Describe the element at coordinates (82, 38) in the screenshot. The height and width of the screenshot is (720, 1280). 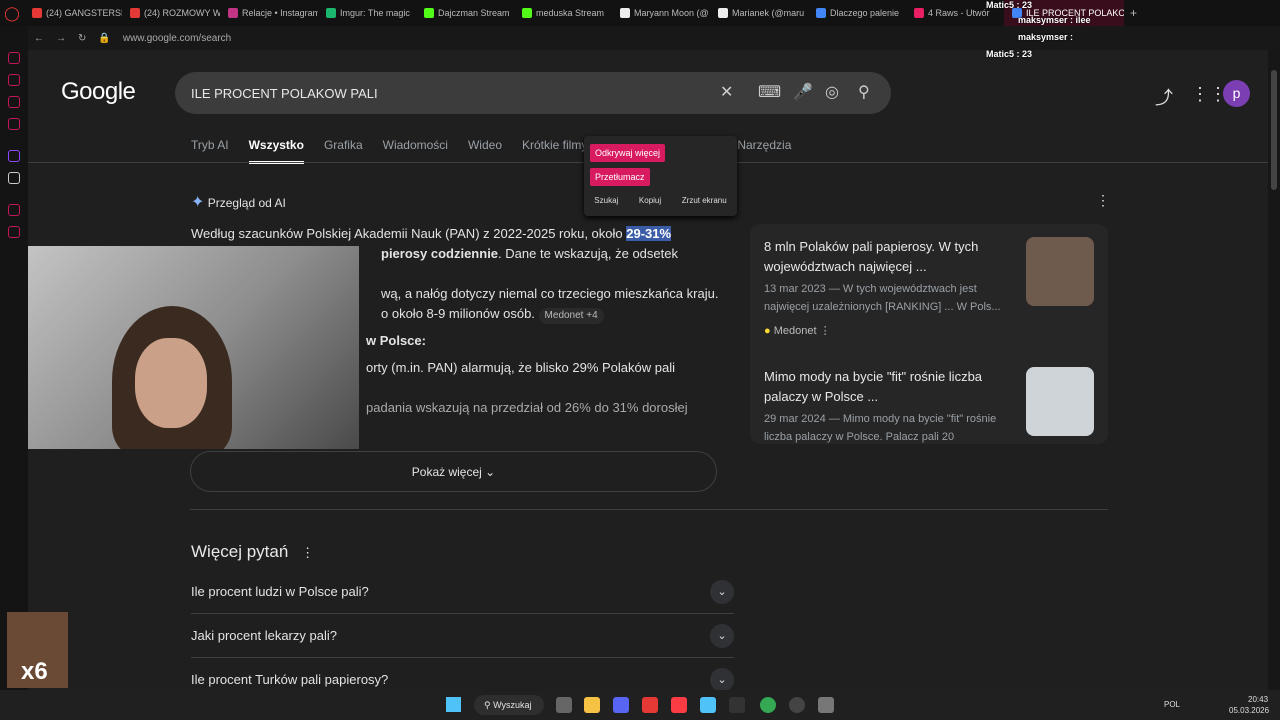
I see `reload-icon: ↻` at that location.